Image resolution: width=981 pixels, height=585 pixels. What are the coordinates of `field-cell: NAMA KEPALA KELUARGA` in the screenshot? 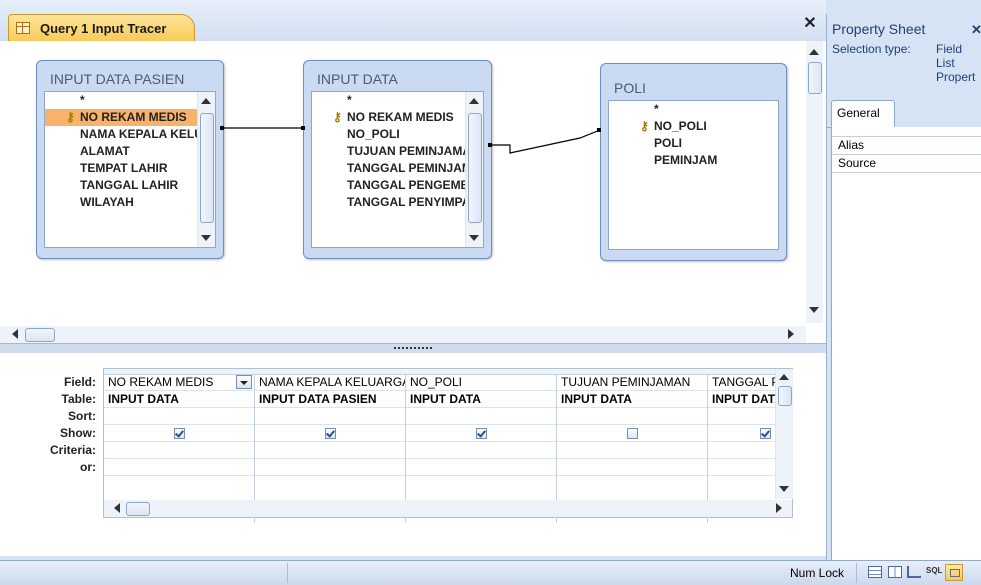 It's located at (330, 382).